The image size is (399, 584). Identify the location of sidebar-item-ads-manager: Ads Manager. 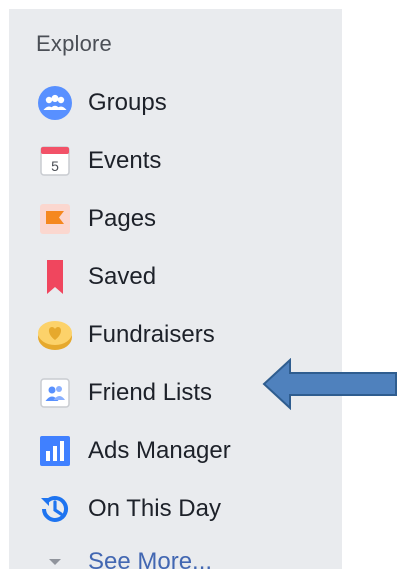
(182, 451).